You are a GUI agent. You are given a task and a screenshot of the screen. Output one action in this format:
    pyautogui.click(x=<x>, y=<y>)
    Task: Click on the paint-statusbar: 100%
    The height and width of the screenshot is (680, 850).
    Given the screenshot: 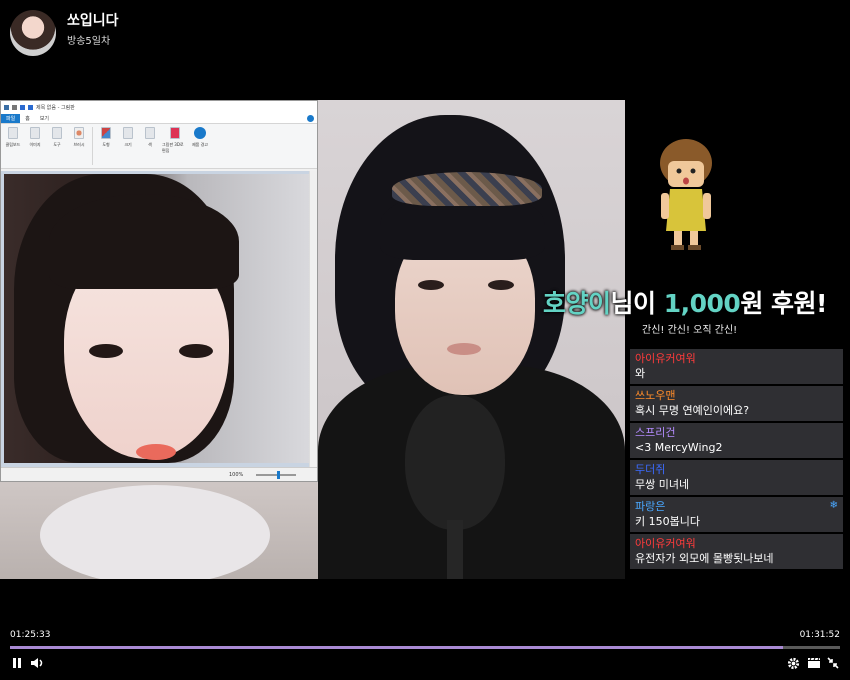 What is the action you would take?
    pyautogui.click(x=159, y=474)
    